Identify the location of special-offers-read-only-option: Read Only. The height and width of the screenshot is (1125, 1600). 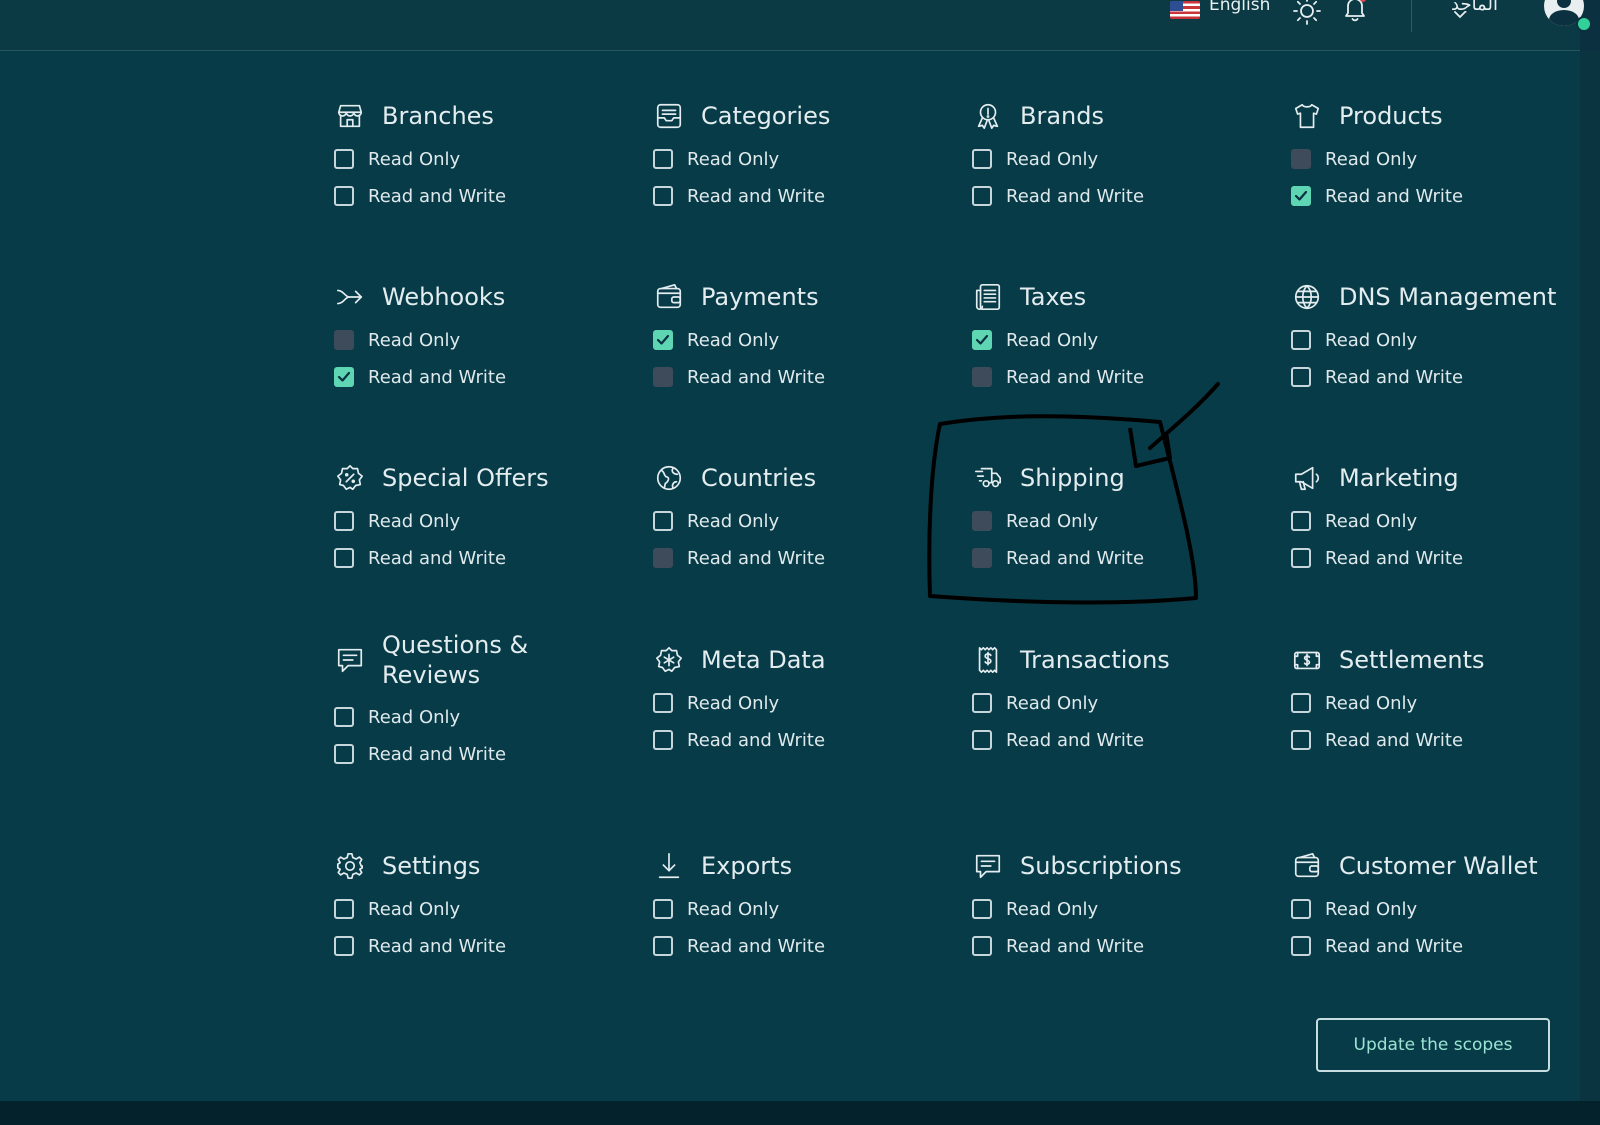
(479, 521).